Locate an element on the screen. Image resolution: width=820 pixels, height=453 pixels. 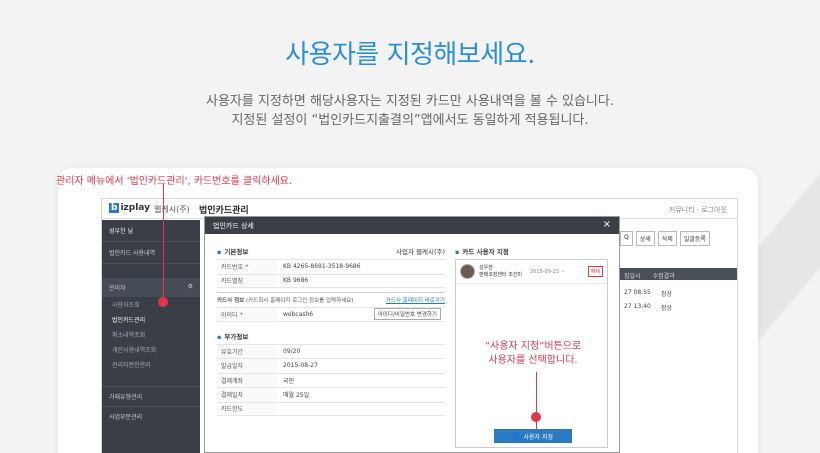
cardco-homepage-link: 카드사 홈페이지 바로가기 is located at coordinates (415, 300).